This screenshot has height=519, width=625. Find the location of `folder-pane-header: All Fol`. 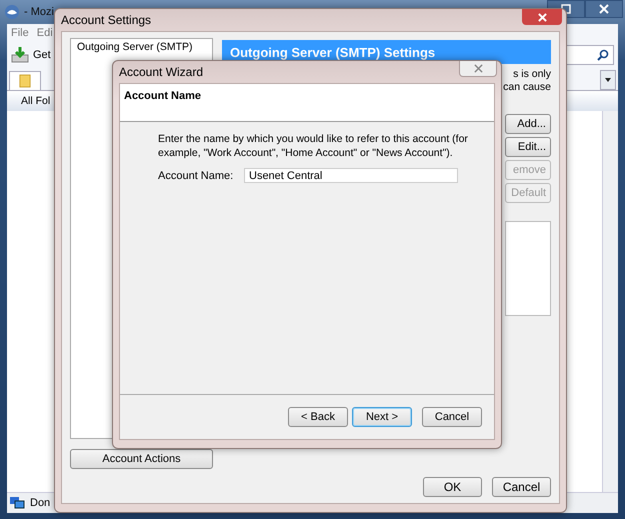

folder-pane-header: All Fol is located at coordinates (35, 101).